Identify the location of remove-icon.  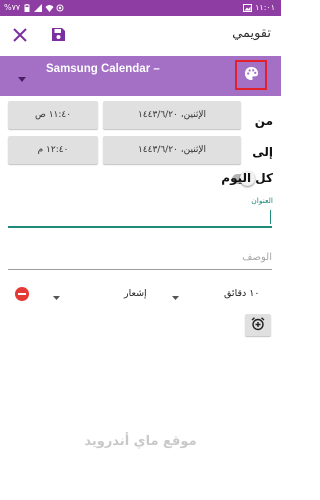
(22, 294).